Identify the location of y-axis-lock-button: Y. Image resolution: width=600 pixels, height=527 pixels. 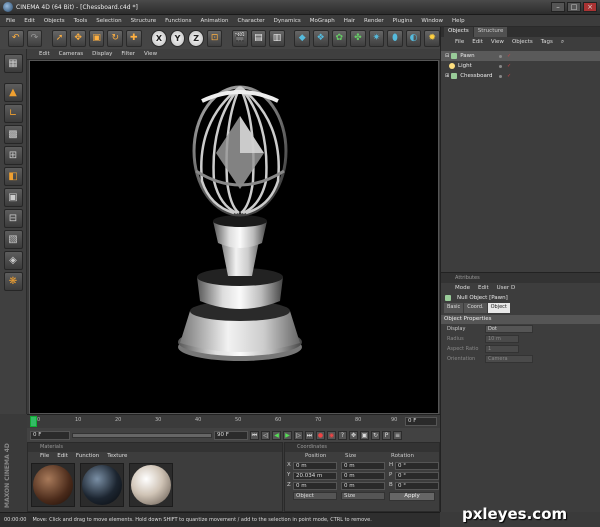
(177, 38).